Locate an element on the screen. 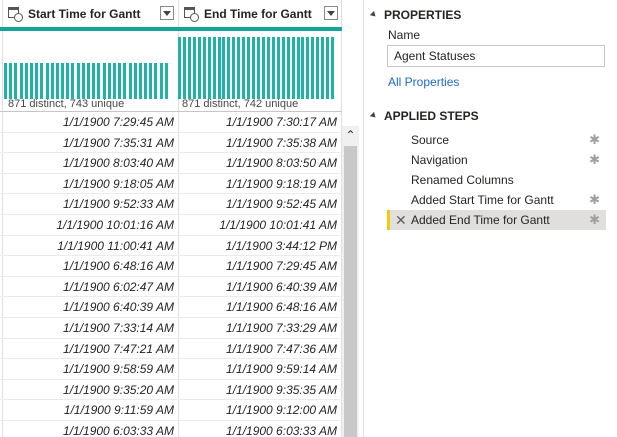  applied-steps-section-header: APPLIED STEPS is located at coordinates (424, 116).